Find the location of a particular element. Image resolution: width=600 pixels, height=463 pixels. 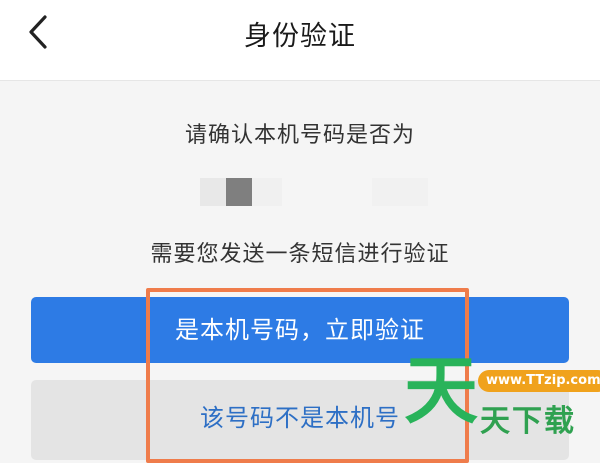

watermark-text: 天下载 is located at coordinates (528, 421).